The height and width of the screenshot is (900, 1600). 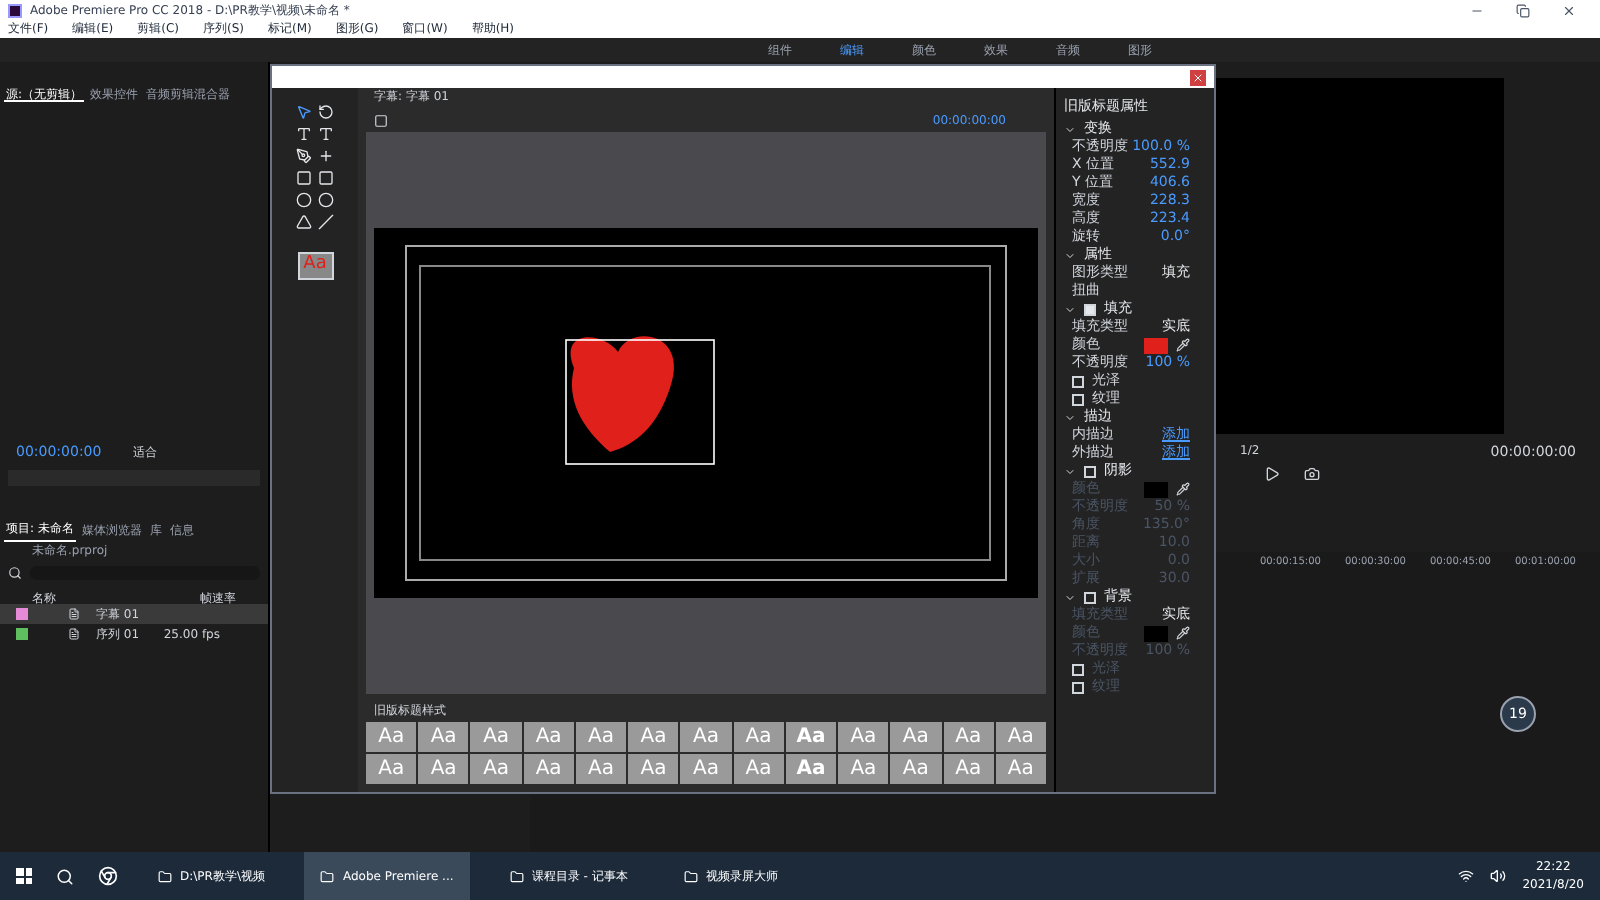 What do you see at coordinates (1312, 474) in the screenshot?
I see `camera-icon` at bounding box center [1312, 474].